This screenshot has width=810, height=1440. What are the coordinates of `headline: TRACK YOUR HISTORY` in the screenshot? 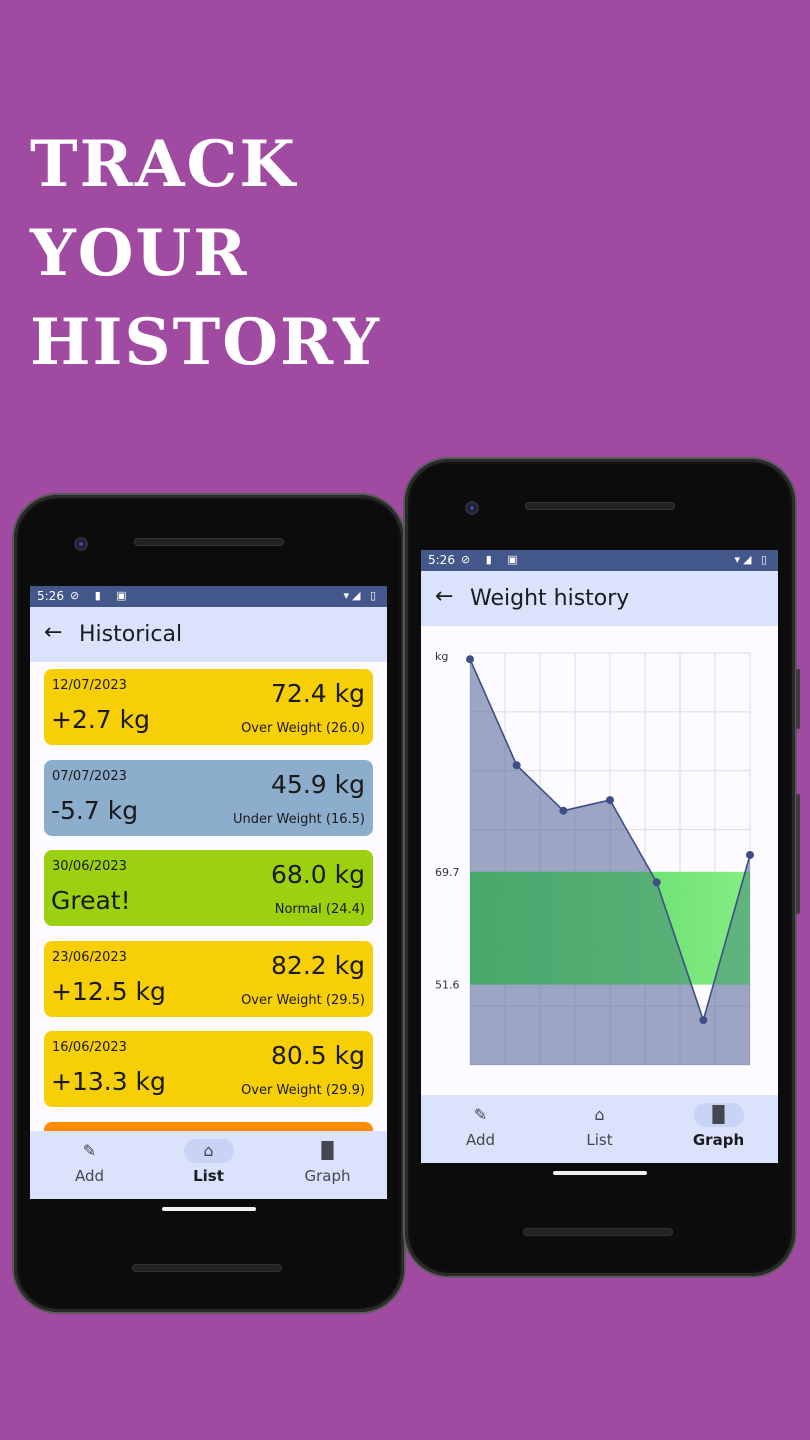 It's located at (230, 253).